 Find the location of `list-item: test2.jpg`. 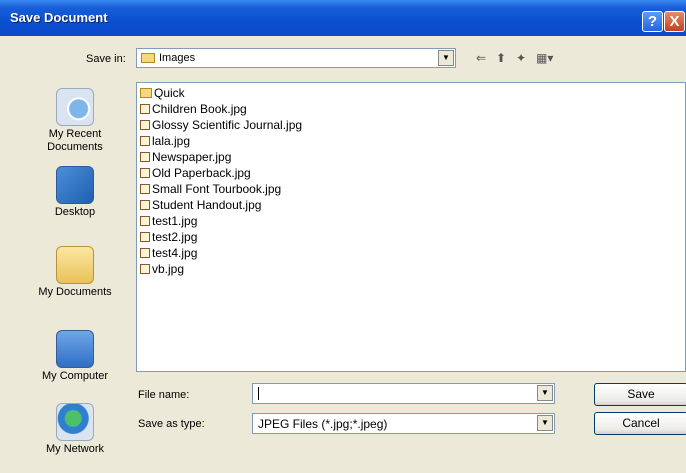

list-item: test2.jpg is located at coordinates (168, 238).